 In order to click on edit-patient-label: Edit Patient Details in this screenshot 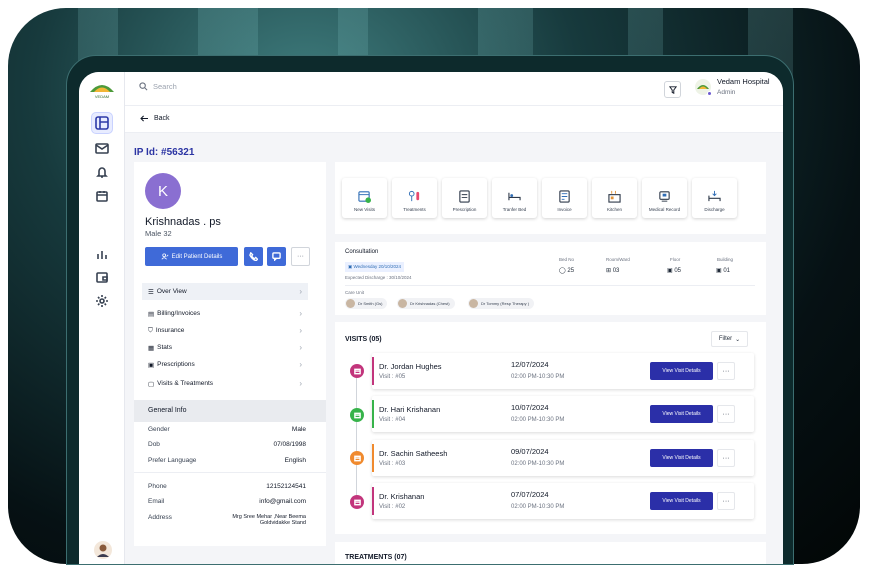, I will do `click(197, 256)`.